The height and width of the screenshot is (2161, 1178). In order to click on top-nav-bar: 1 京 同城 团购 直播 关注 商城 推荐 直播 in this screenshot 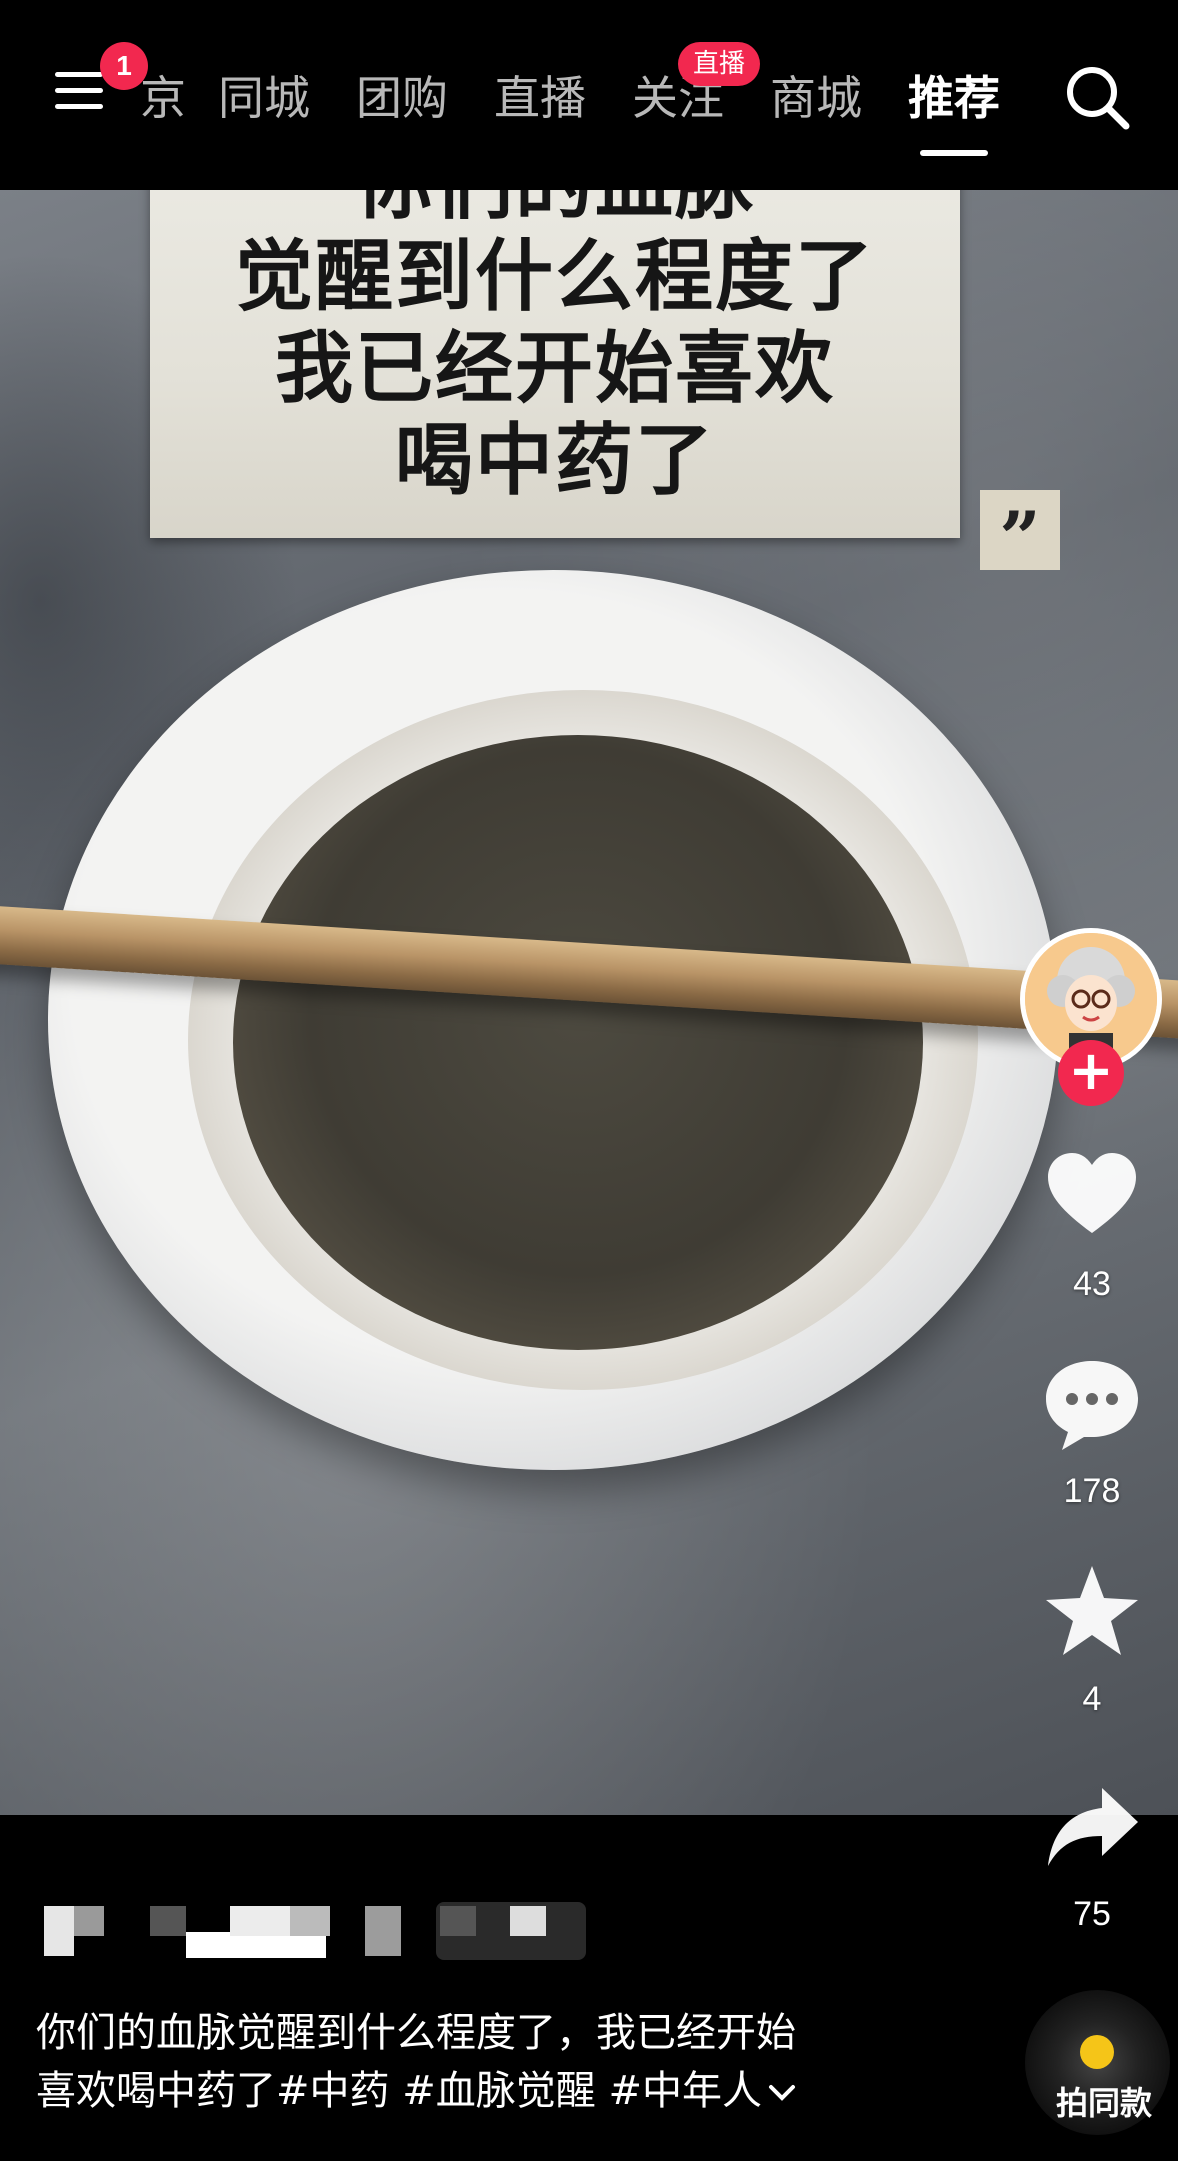, I will do `click(589, 95)`.